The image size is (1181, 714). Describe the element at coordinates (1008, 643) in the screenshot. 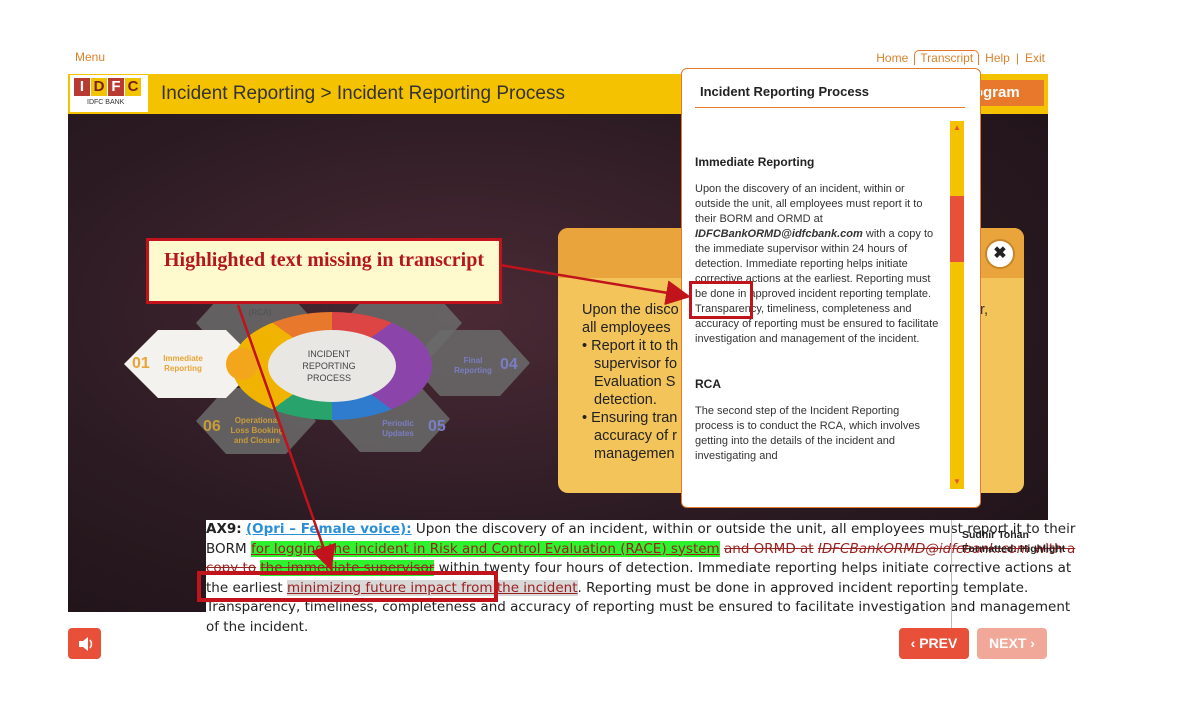

I see `next-label: NEXT` at that location.